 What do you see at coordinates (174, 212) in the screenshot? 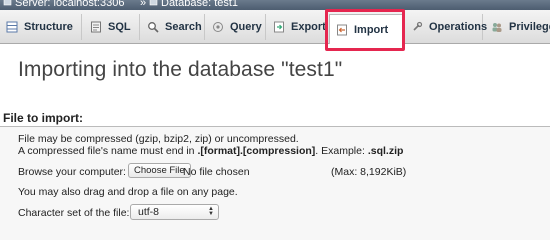
I see `charset-select: utf-8 ▲ ▼` at bounding box center [174, 212].